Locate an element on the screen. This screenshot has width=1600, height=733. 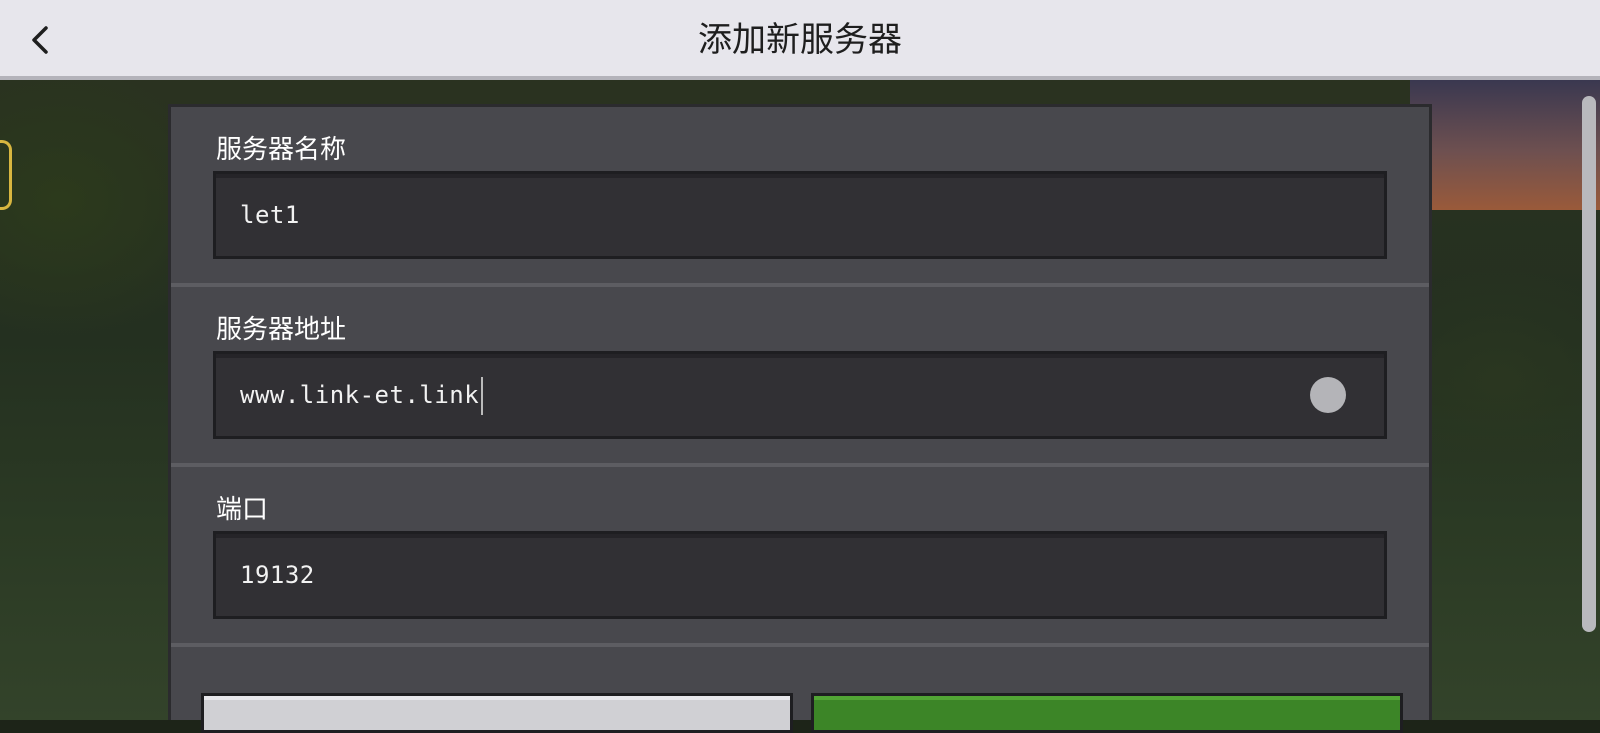
save-button is located at coordinates (1107, 713).